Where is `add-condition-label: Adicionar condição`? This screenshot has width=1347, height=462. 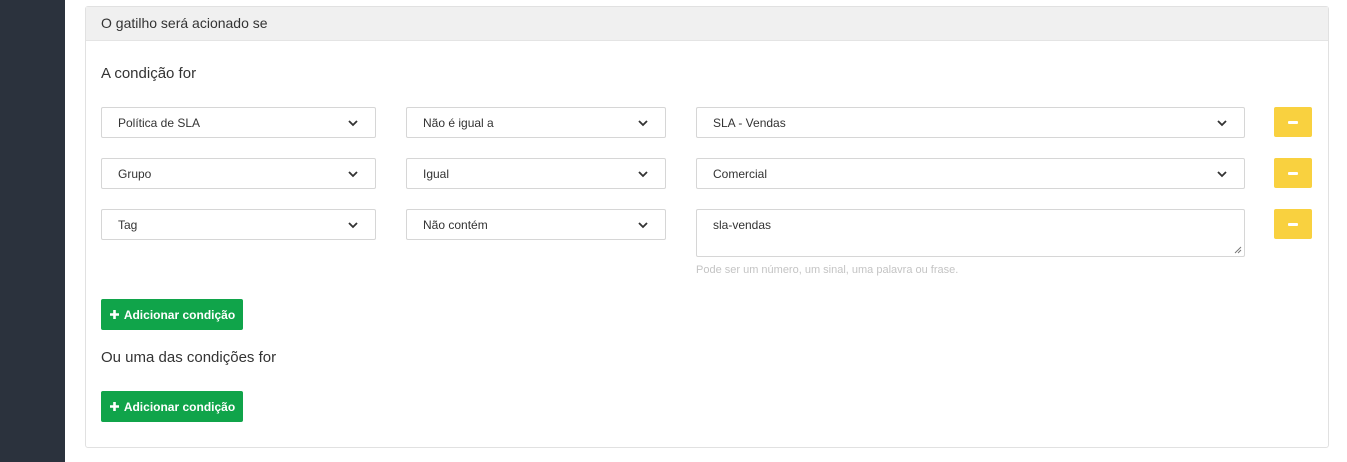
add-condition-label: Adicionar condição is located at coordinates (179, 314).